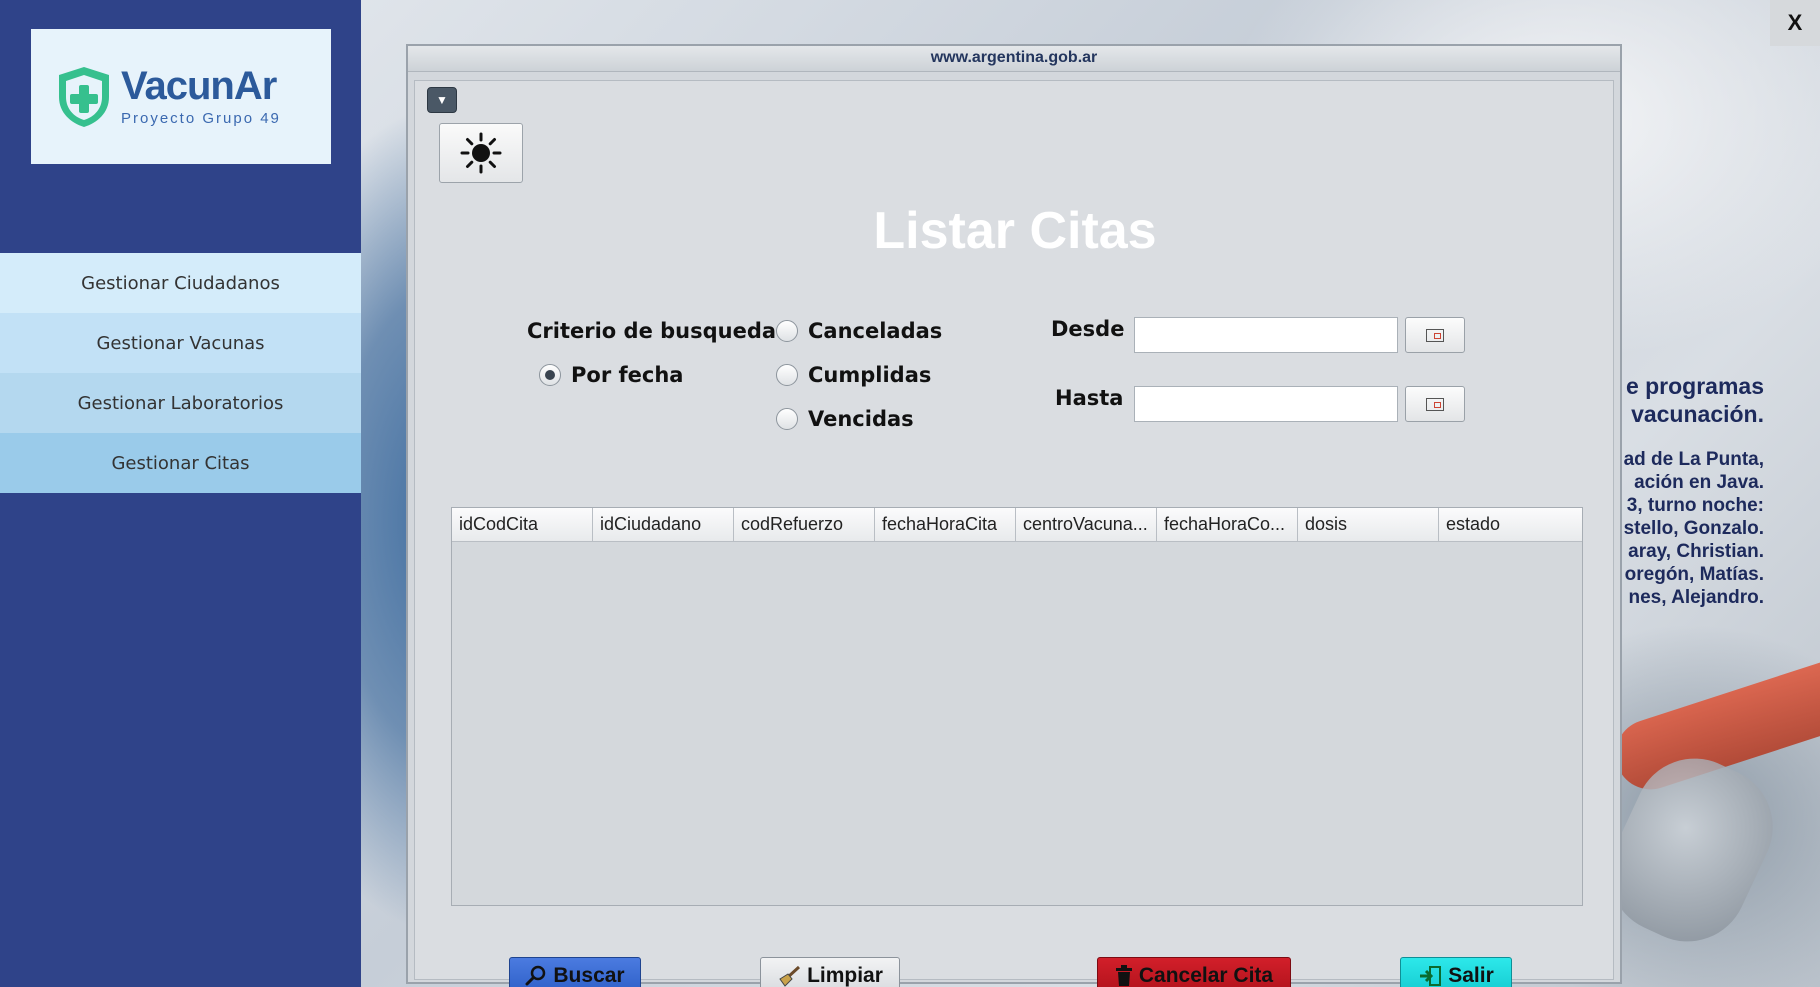 This screenshot has width=1820, height=987. I want to click on cancelar-cita-label: Cancelar Cita, so click(1206, 975).